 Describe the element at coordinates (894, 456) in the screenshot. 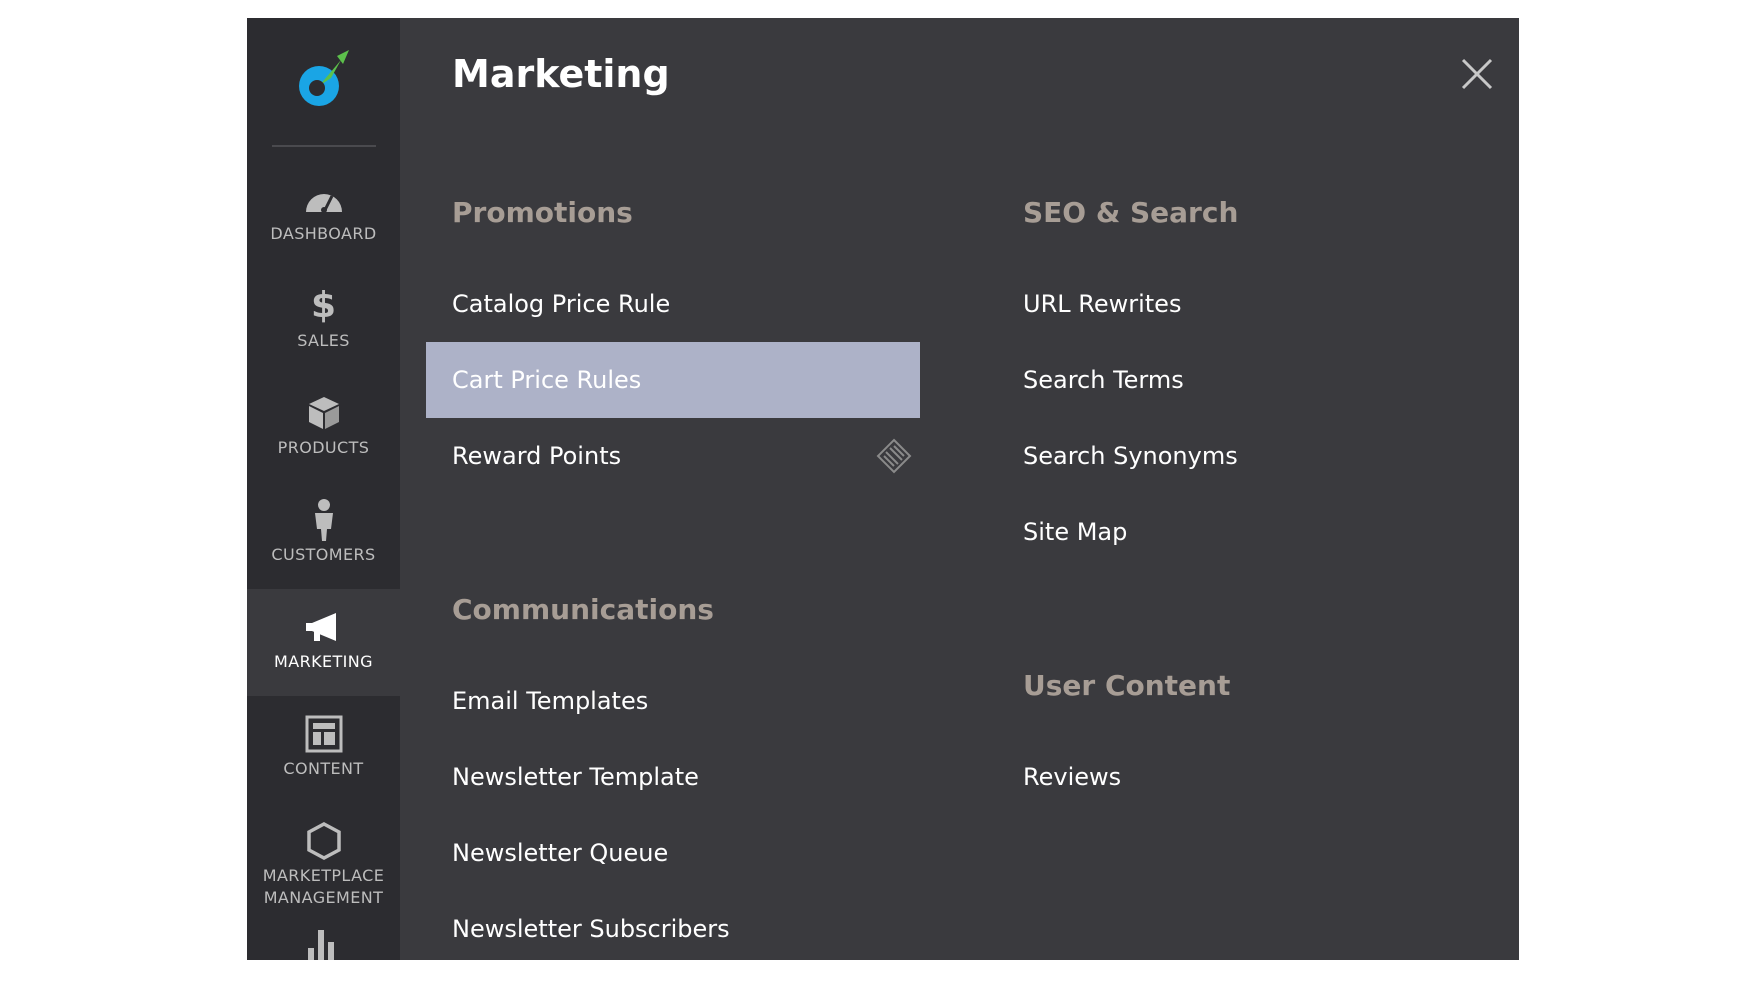

I see `diamond-badge-icon` at that location.